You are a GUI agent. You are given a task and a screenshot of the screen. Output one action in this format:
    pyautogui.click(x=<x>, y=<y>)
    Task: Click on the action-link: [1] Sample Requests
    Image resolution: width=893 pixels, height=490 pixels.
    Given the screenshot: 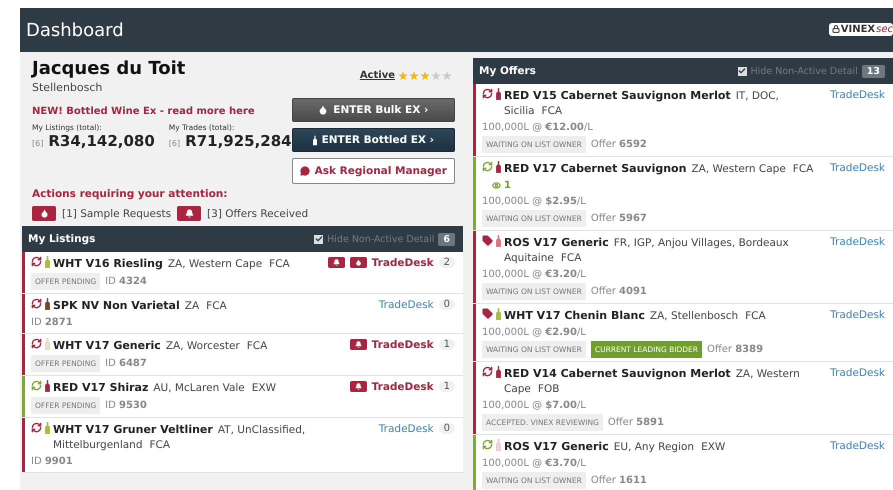 What is the action you would take?
    pyautogui.click(x=117, y=214)
    